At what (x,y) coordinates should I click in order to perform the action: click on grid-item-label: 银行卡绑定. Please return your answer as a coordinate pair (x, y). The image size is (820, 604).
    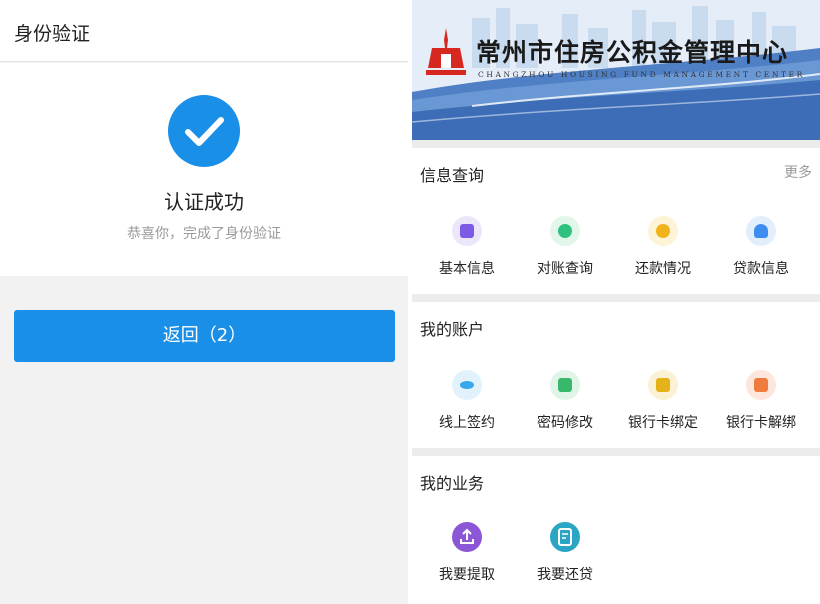
    Looking at the image, I should click on (663, 423).